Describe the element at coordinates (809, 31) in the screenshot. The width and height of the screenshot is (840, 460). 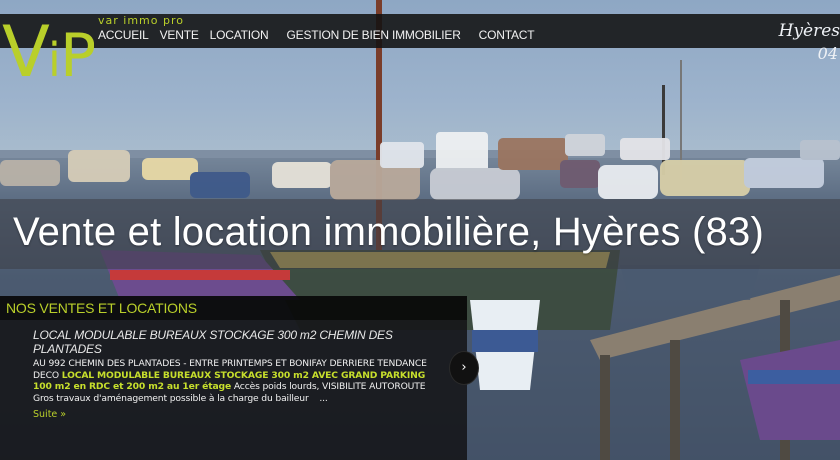
I see `city-logo-name: Hyères` at that location.